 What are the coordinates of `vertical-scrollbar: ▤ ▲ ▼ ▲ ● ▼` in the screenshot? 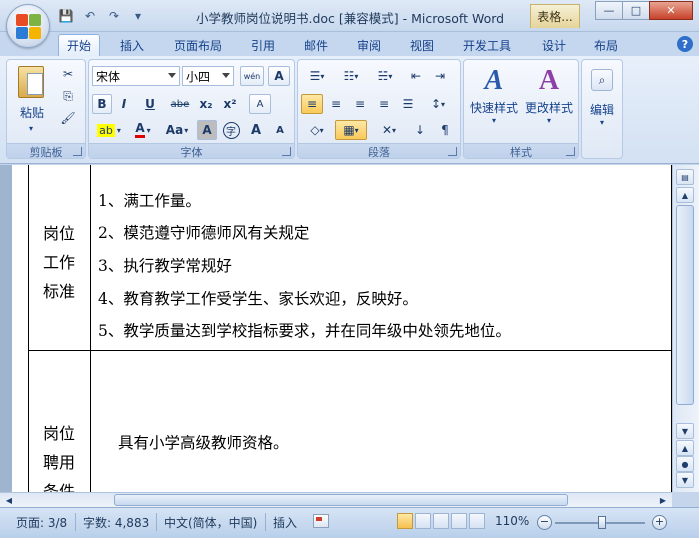 It's located at (685, 328).